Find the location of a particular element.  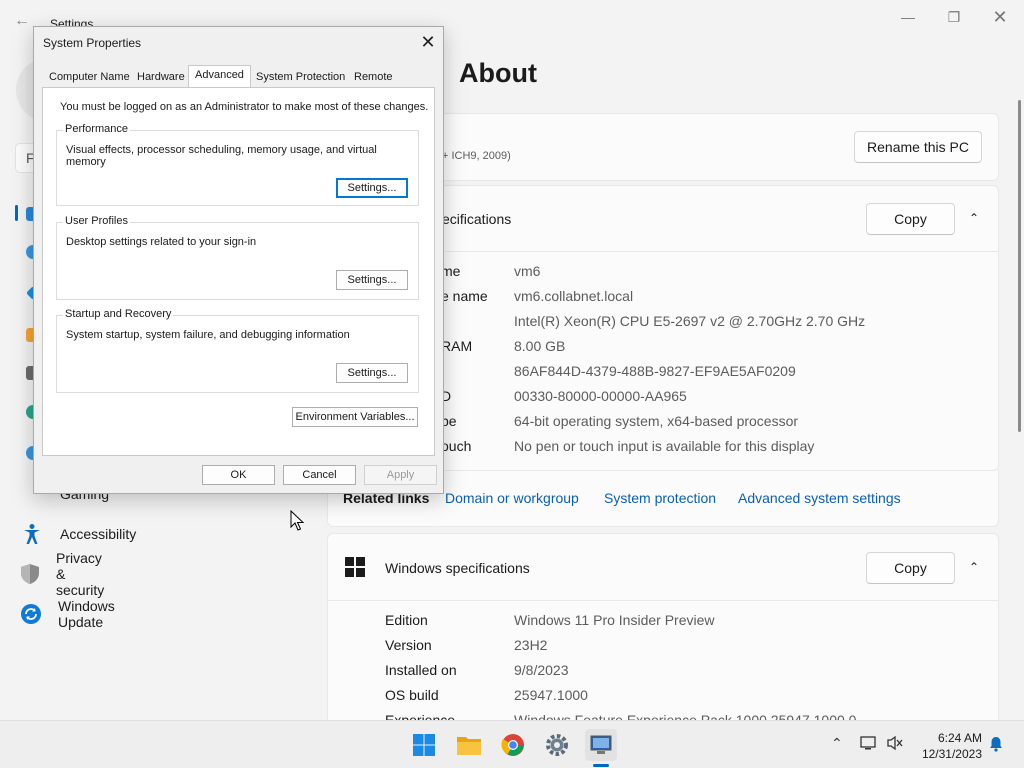

page-title: About is located at coordinates (498, 73).